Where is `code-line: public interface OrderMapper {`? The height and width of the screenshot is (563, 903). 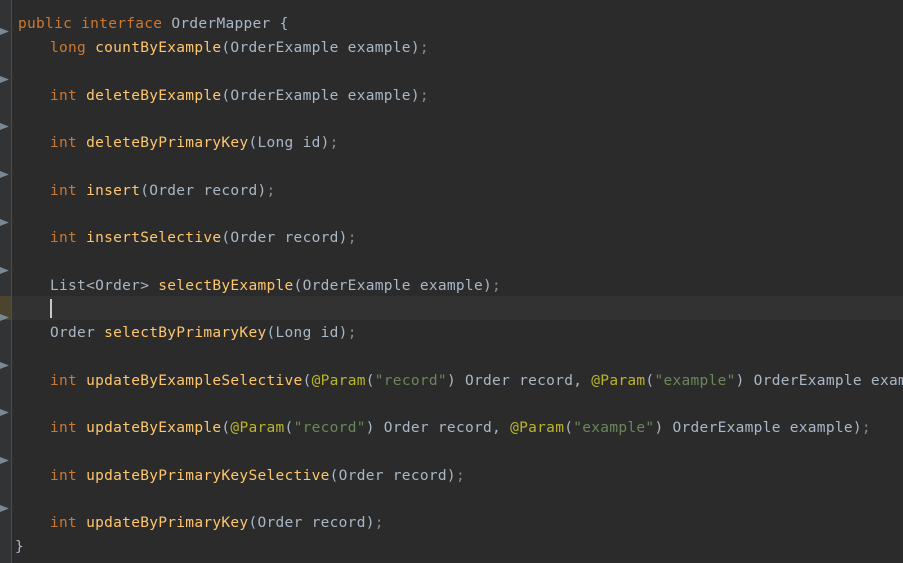
code-line: public interface OrderMapper { is located at coordinates (150, 24).